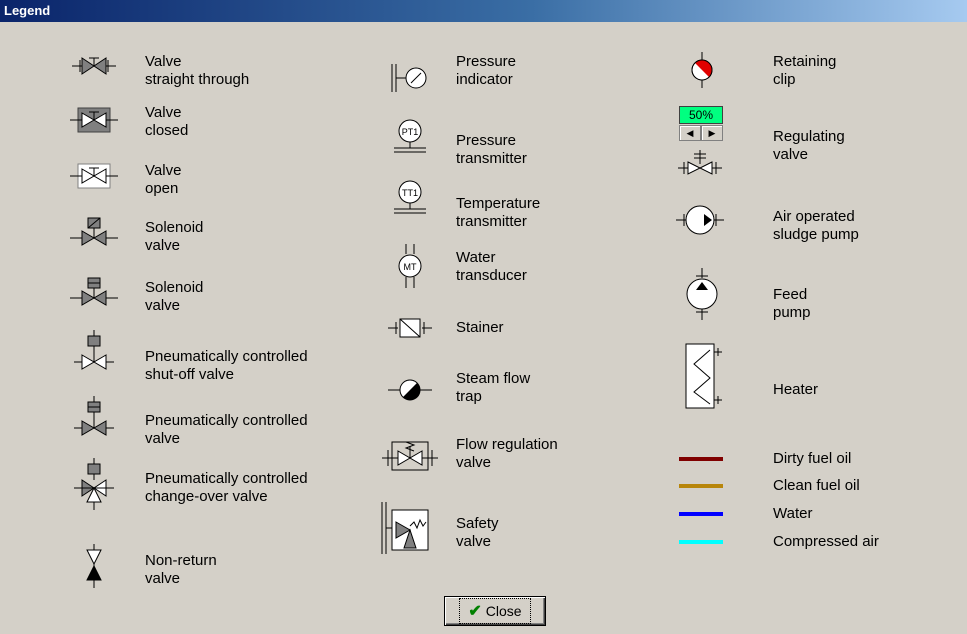  I want to click on air-operated-pump-icon, so click(700, 220).